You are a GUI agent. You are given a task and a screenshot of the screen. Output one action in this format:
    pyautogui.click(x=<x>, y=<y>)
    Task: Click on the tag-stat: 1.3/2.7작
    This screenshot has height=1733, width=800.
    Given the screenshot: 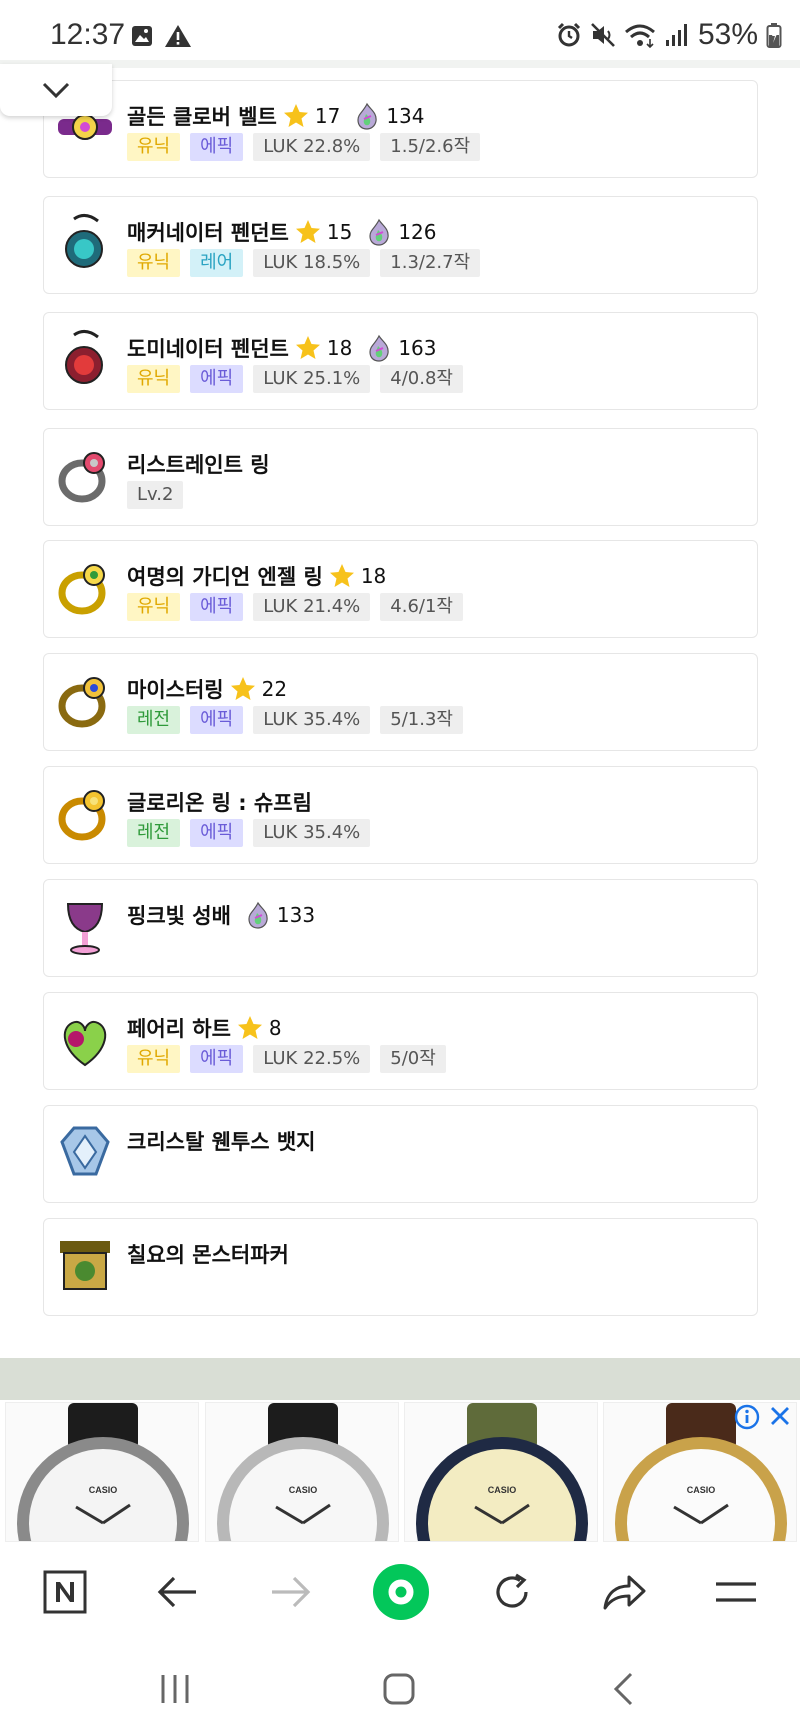 What is the action you would take?
    pyautogui.click(x=430, y=263)
    